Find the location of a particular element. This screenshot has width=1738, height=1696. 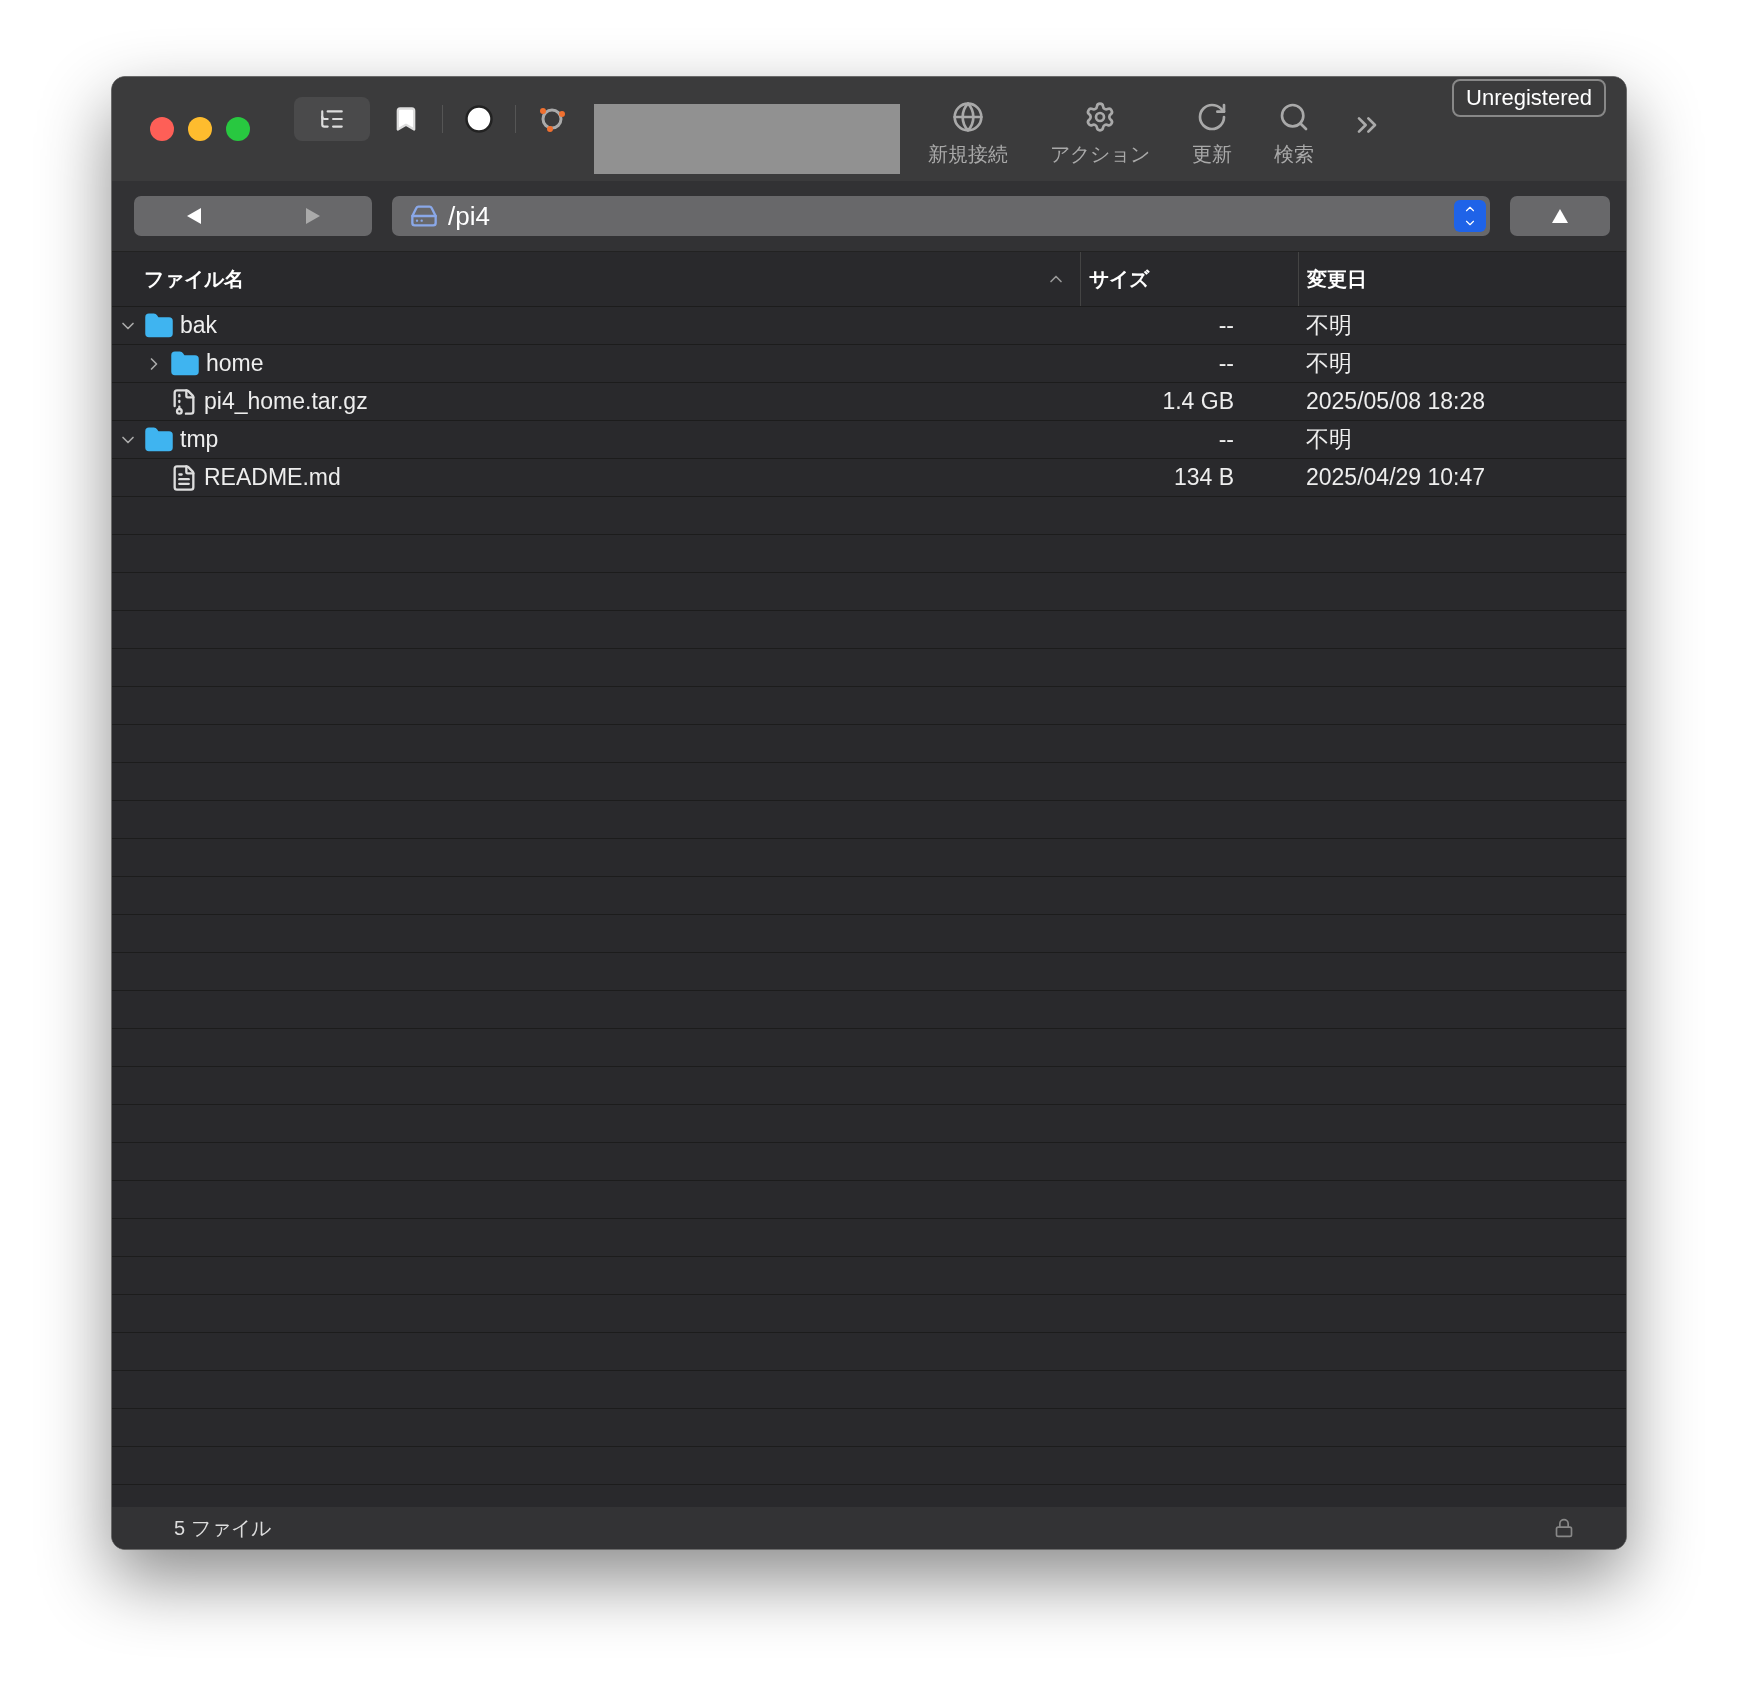

parent-folder-button is located at coordinates (1560, 216).